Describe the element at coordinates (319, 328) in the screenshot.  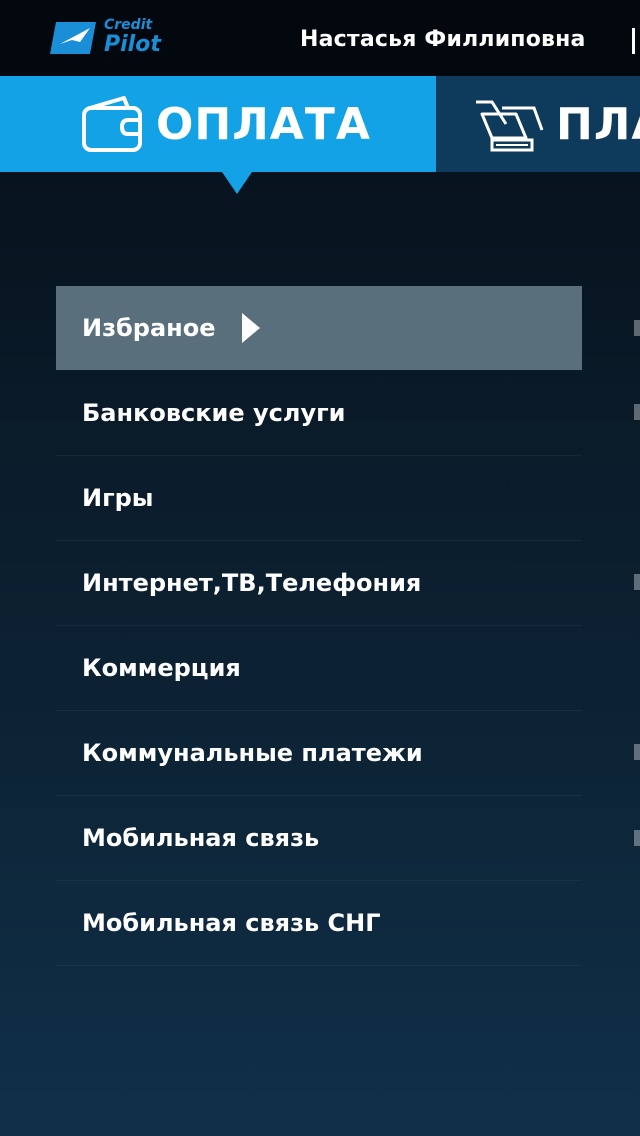
I see `list-item-favorites: Избраное` at that location.